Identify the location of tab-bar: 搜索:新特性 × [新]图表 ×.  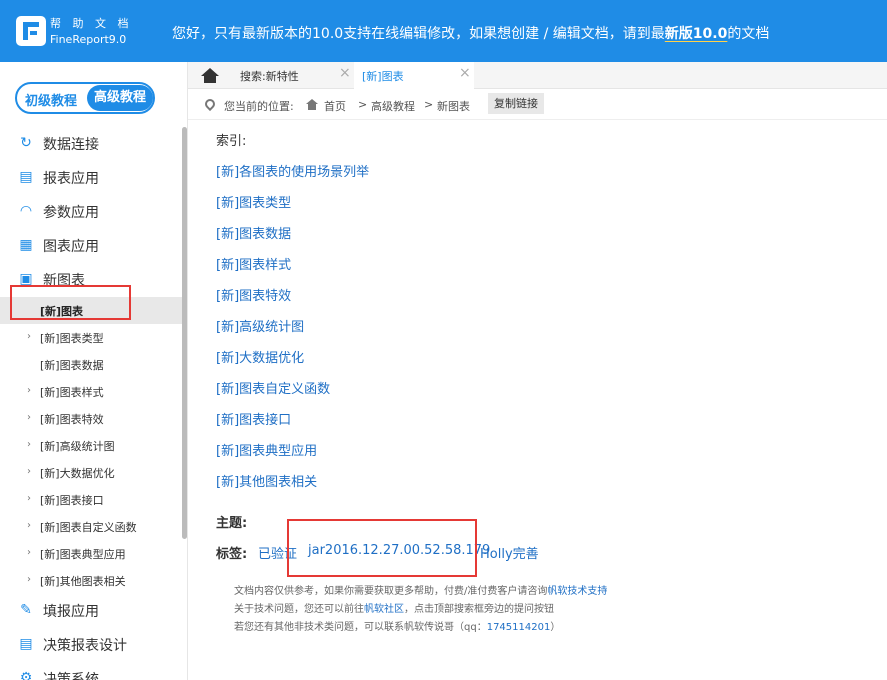
(537, 75).